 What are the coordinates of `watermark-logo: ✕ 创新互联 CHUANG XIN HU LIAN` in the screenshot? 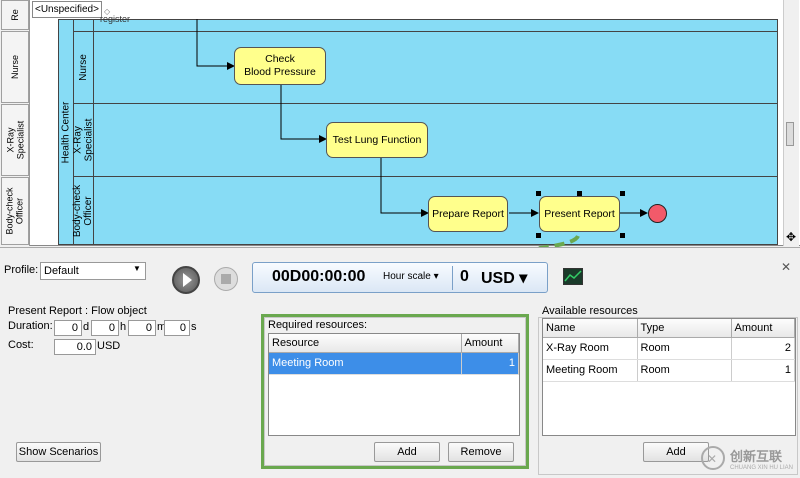 It's located at (750, 458).